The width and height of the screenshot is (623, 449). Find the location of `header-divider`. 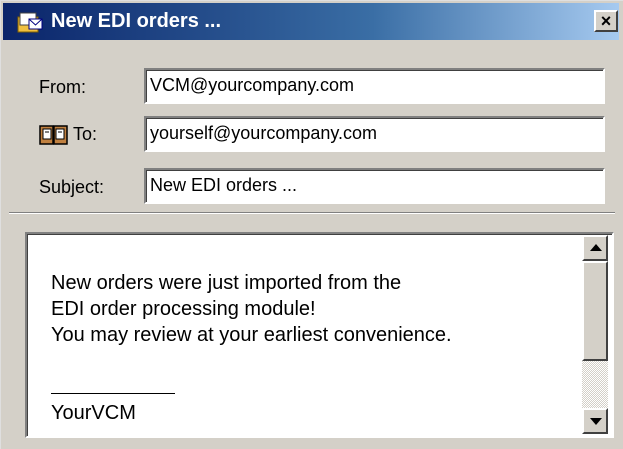

header-divider is located at coordinates (312, 213).